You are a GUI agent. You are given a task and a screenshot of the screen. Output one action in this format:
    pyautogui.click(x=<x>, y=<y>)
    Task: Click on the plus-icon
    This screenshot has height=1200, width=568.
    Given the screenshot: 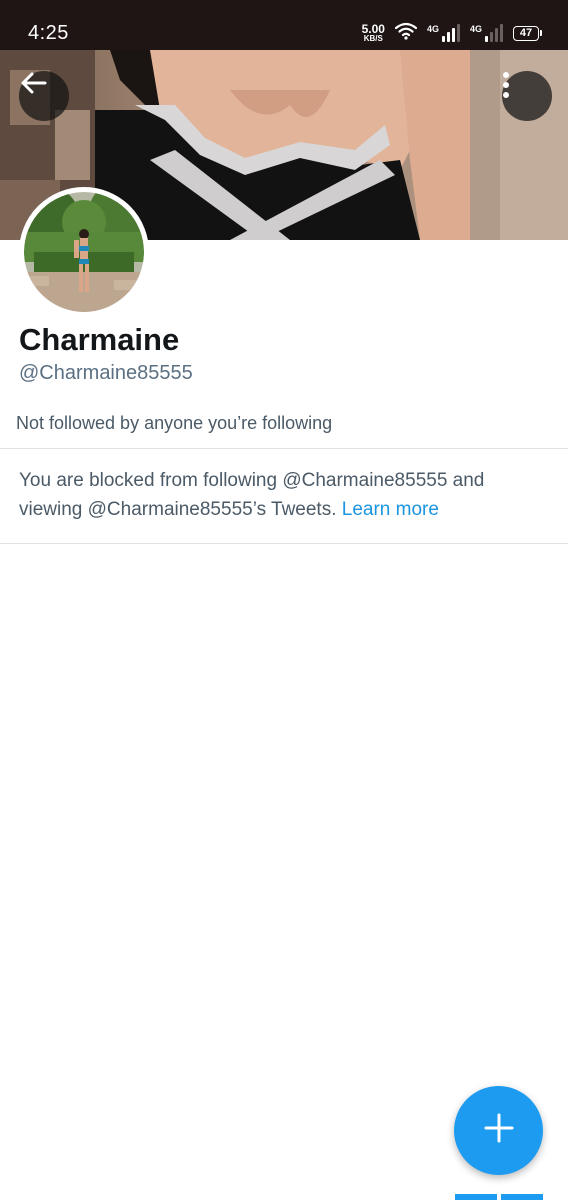 What is the action you would take?
    pyautogui.click(x=499, y=1130)
    